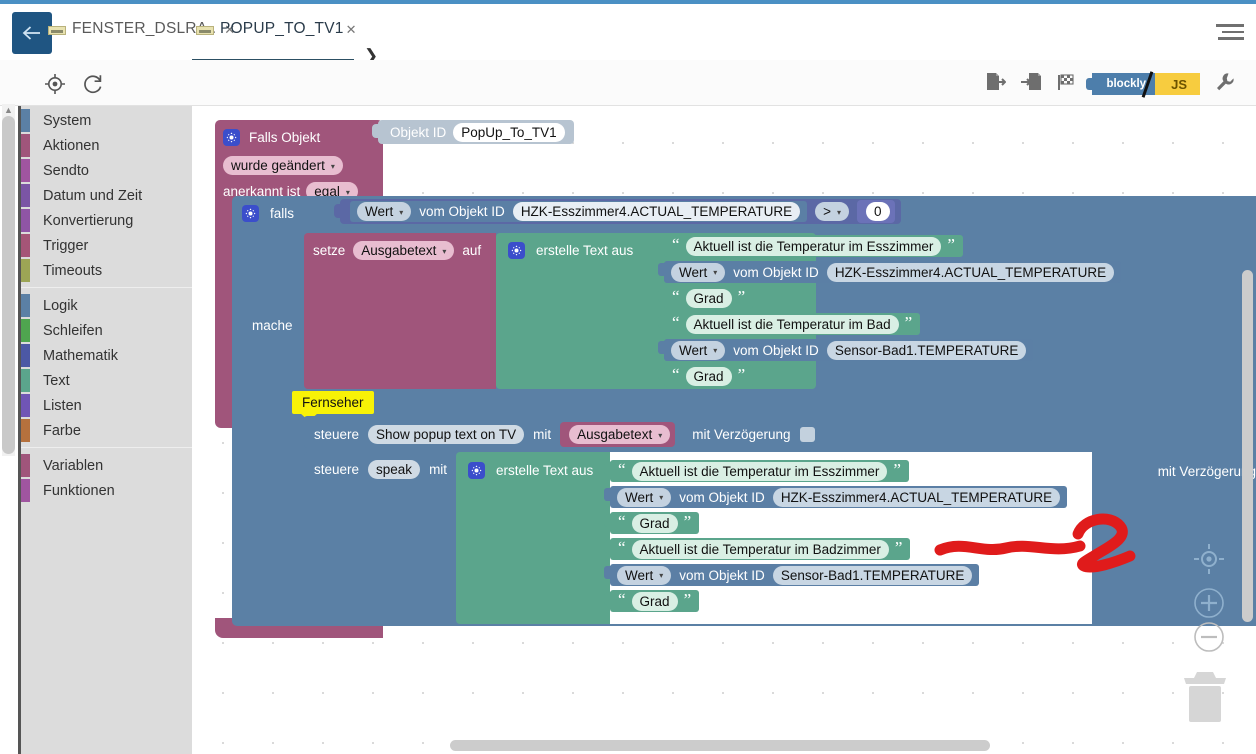 This screenshot has height=754, width=1256. What do you see at coordinates (741, 374) in the screenshot?
I see `close-quote-icon: ”` at bounding box center [741, 374].